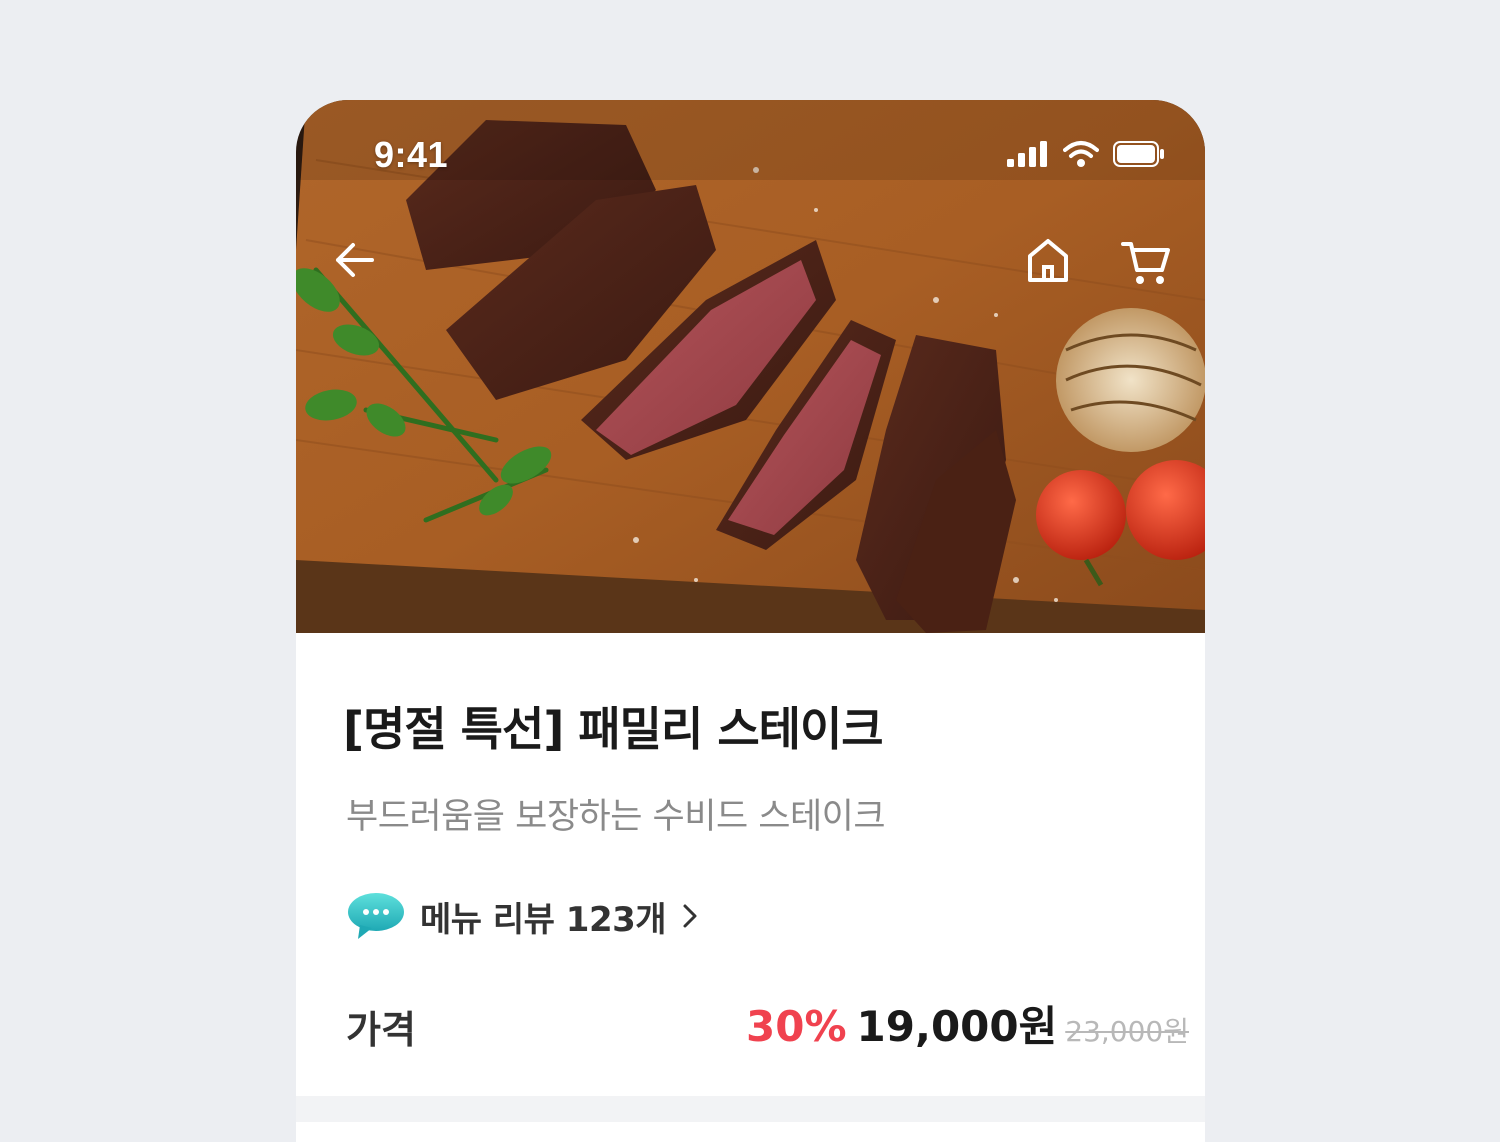  I want to click on battery-icon, so click(1138, 154).